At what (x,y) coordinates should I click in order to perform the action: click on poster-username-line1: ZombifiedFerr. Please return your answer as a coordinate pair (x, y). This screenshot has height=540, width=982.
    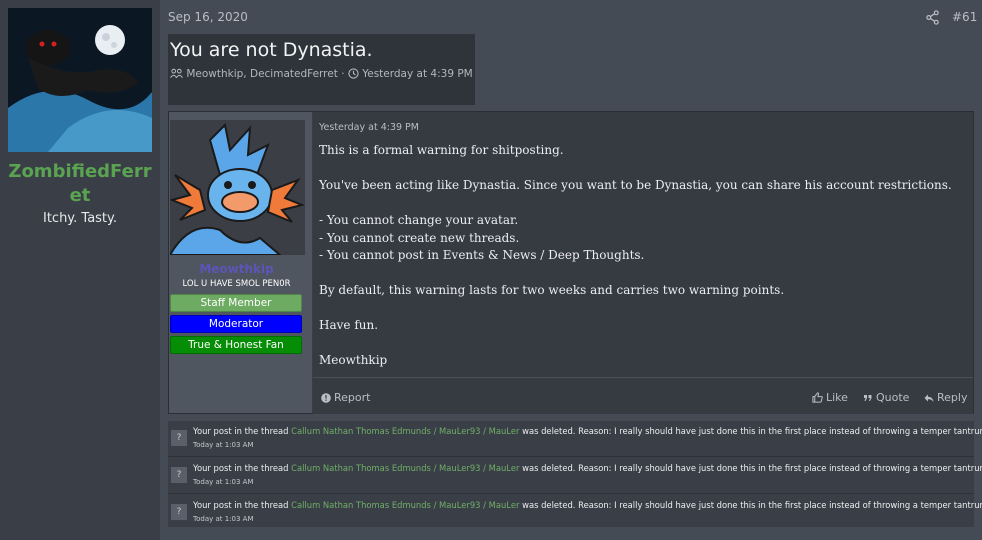
    Looking at the image, I should click on (80, 172).